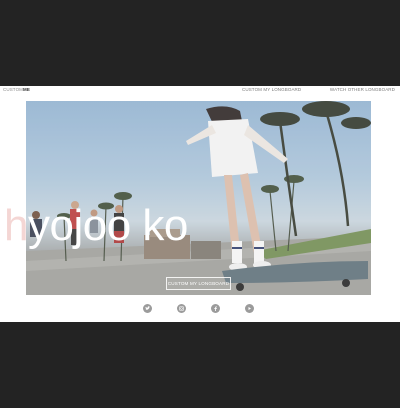 Image resolution: width=400 pixels, height=408 pixels. I want to click on nav-custom-longboard-link: CUSTOM MY LONGBOARD, so click(271, 89).